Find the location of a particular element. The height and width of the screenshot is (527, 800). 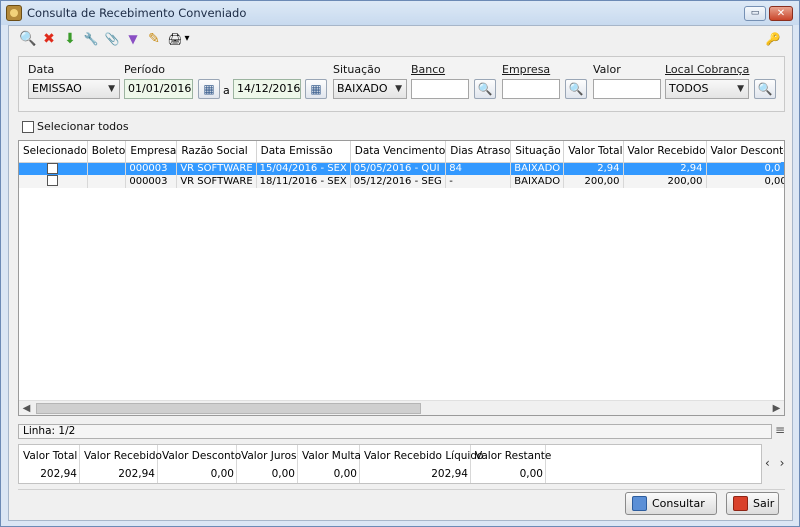

cell-vencimento: 05/12/2016 - SEG is located at coordinates (398, 181).